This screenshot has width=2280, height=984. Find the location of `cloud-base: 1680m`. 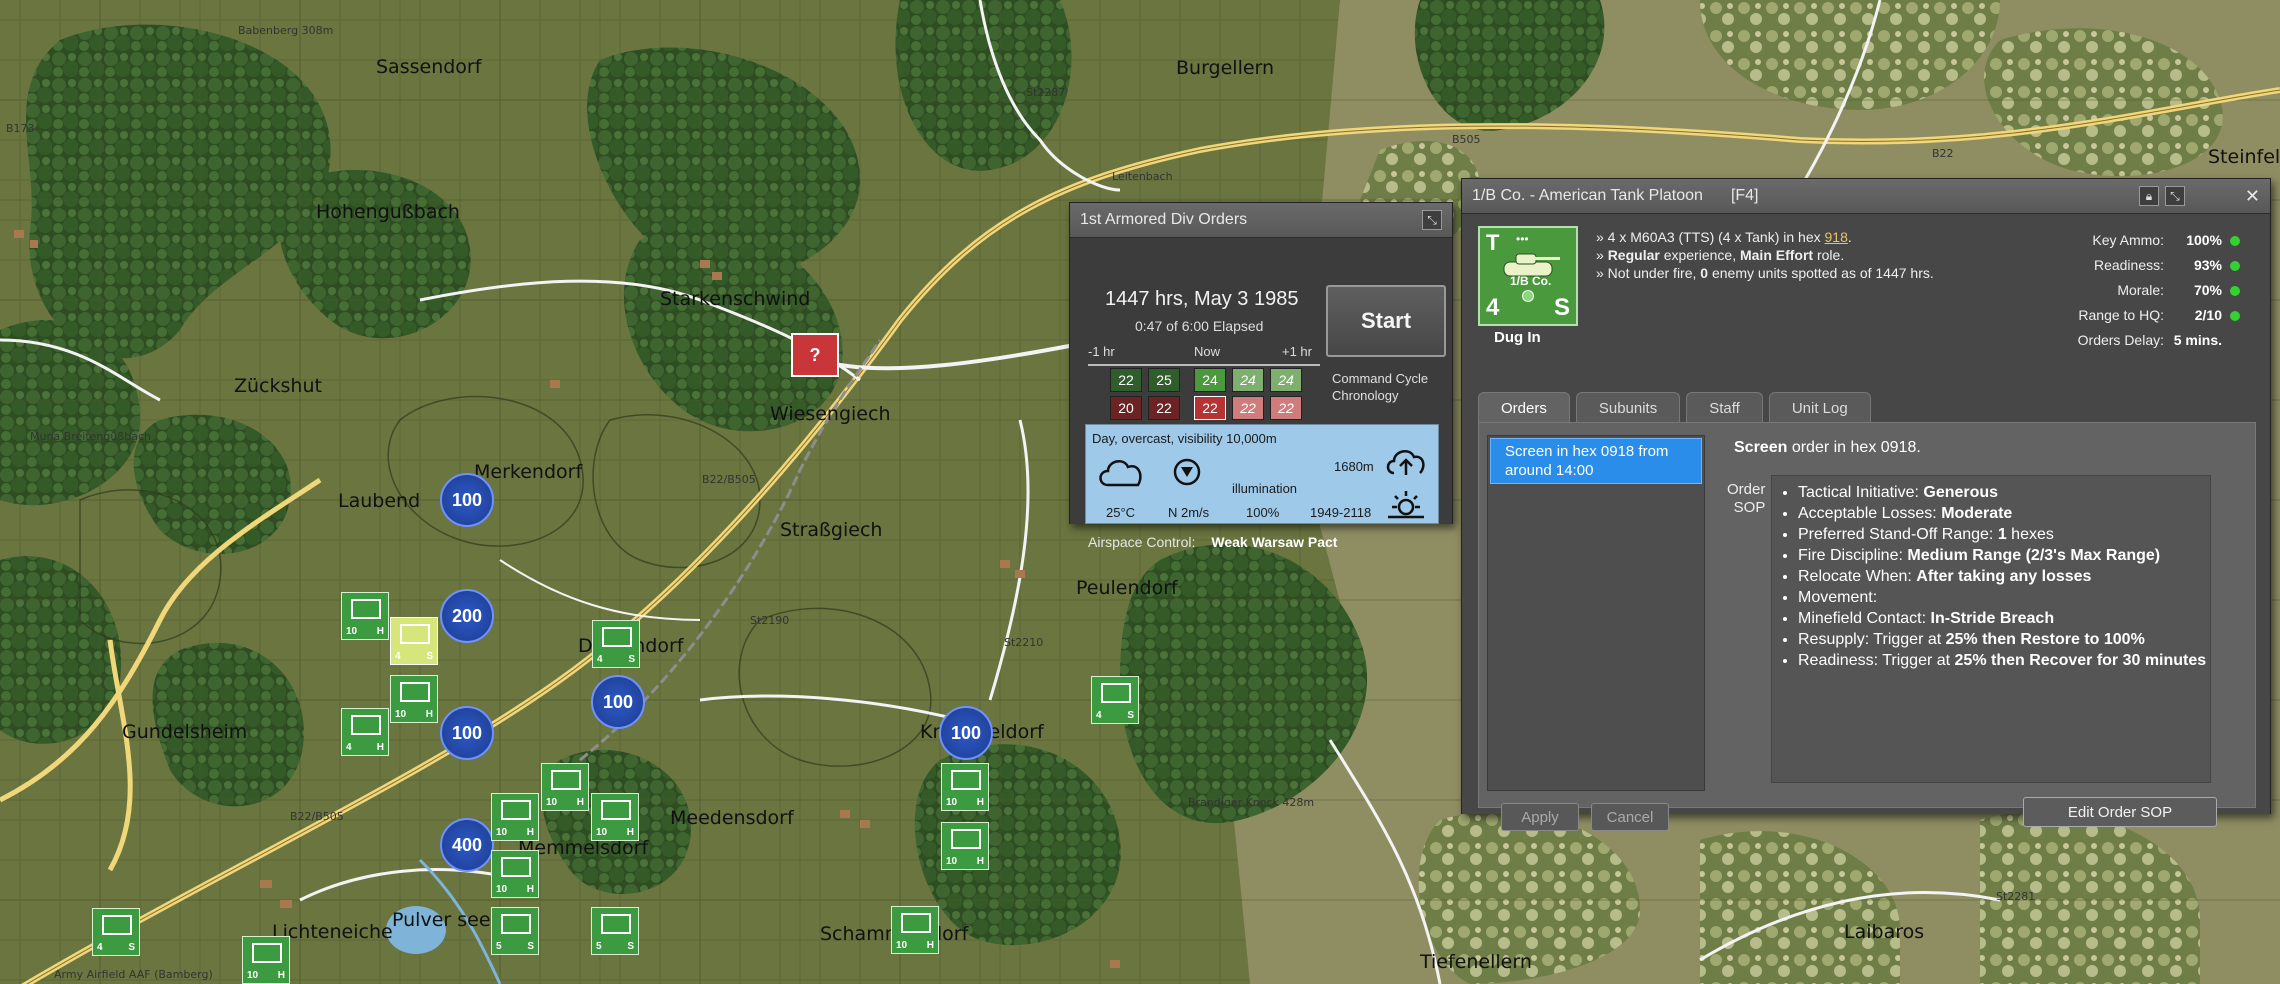

cloud-base: 1680m is located at coordinates (1354, 466).